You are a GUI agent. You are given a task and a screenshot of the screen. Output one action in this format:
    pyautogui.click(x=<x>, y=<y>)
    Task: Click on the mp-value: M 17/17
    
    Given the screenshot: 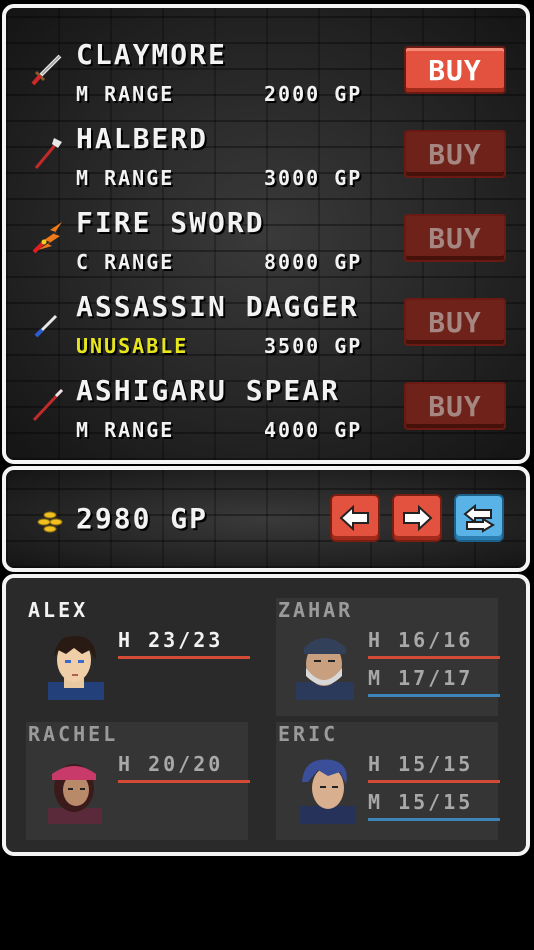 What is the action you would take?
    pyautogui.click(x=421, y=678)
    